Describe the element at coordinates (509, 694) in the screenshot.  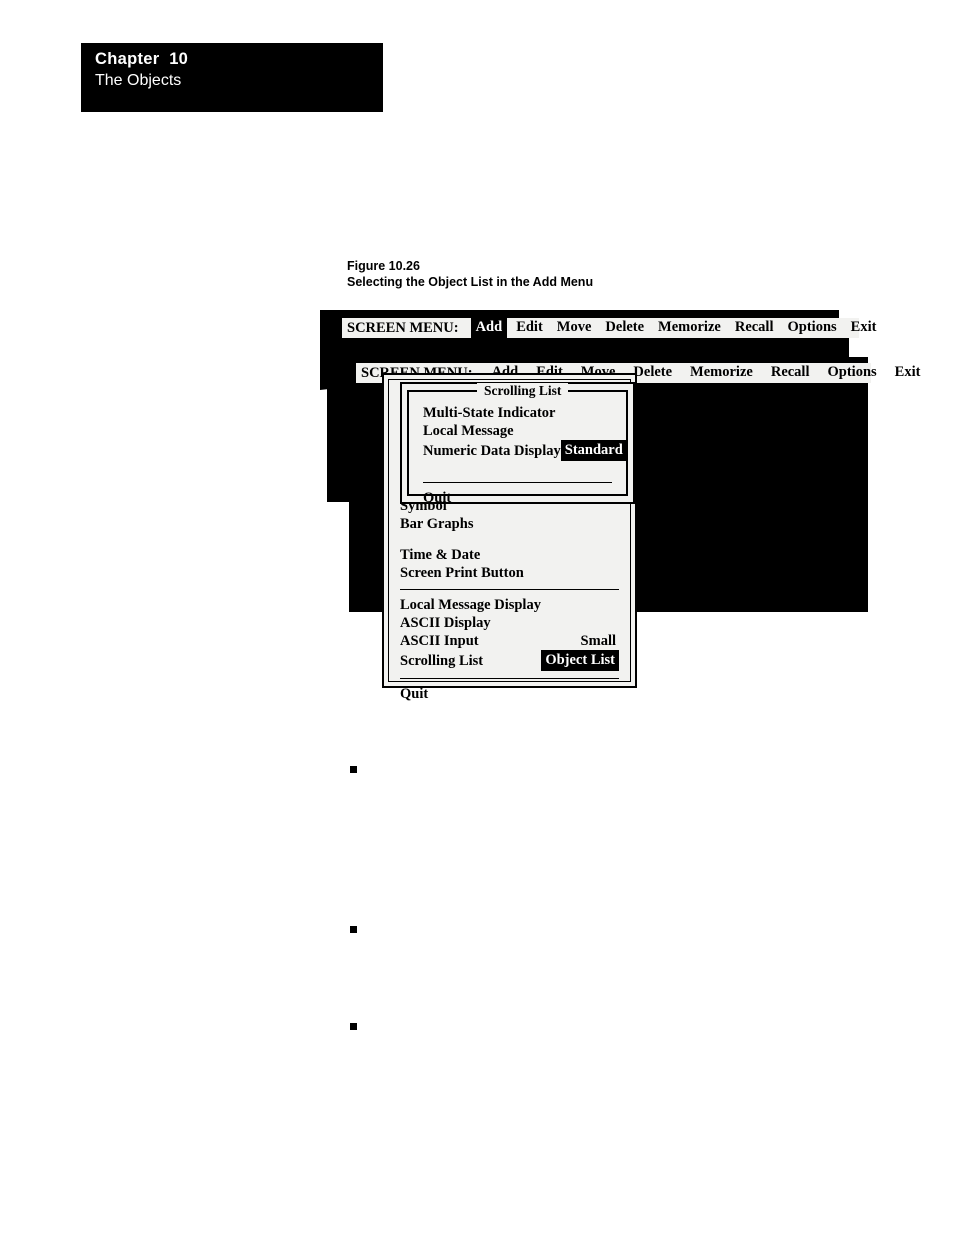
I see `add-menu-item-quit: Quit` at that location.